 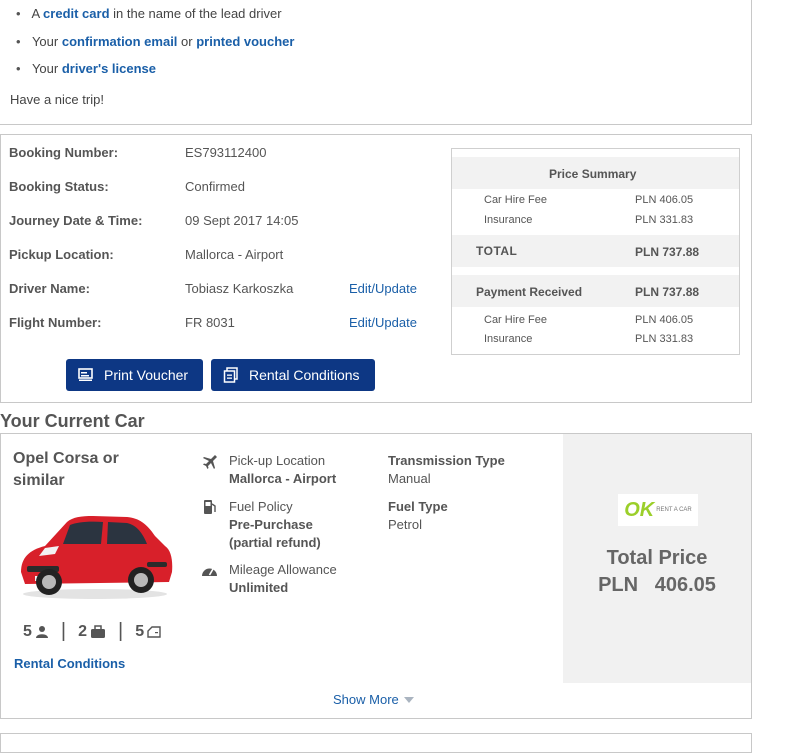 I want to click on insurance-label: Insurance, so click(x=508, y=220).